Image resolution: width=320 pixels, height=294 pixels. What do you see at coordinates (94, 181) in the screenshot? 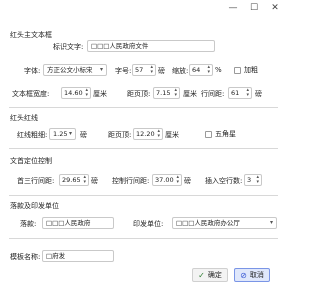
I see `unit-first-spacing: 磅` at bounding box center [94, 181].